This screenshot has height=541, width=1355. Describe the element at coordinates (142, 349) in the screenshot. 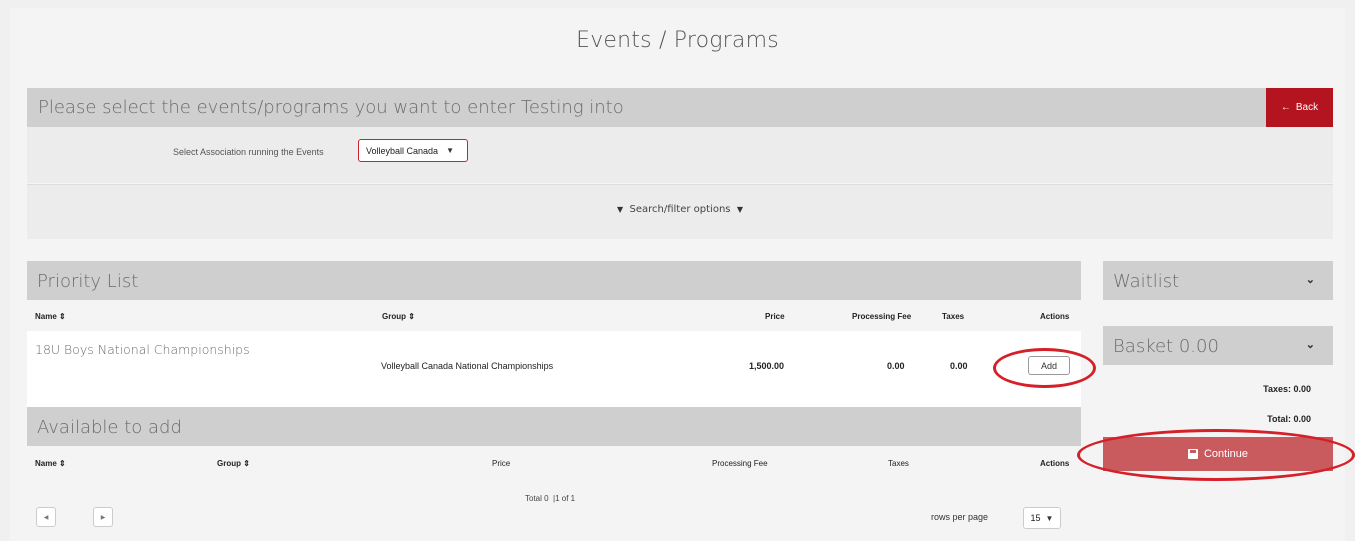

I see `event-name: 18U Boys National Championships` at that location.